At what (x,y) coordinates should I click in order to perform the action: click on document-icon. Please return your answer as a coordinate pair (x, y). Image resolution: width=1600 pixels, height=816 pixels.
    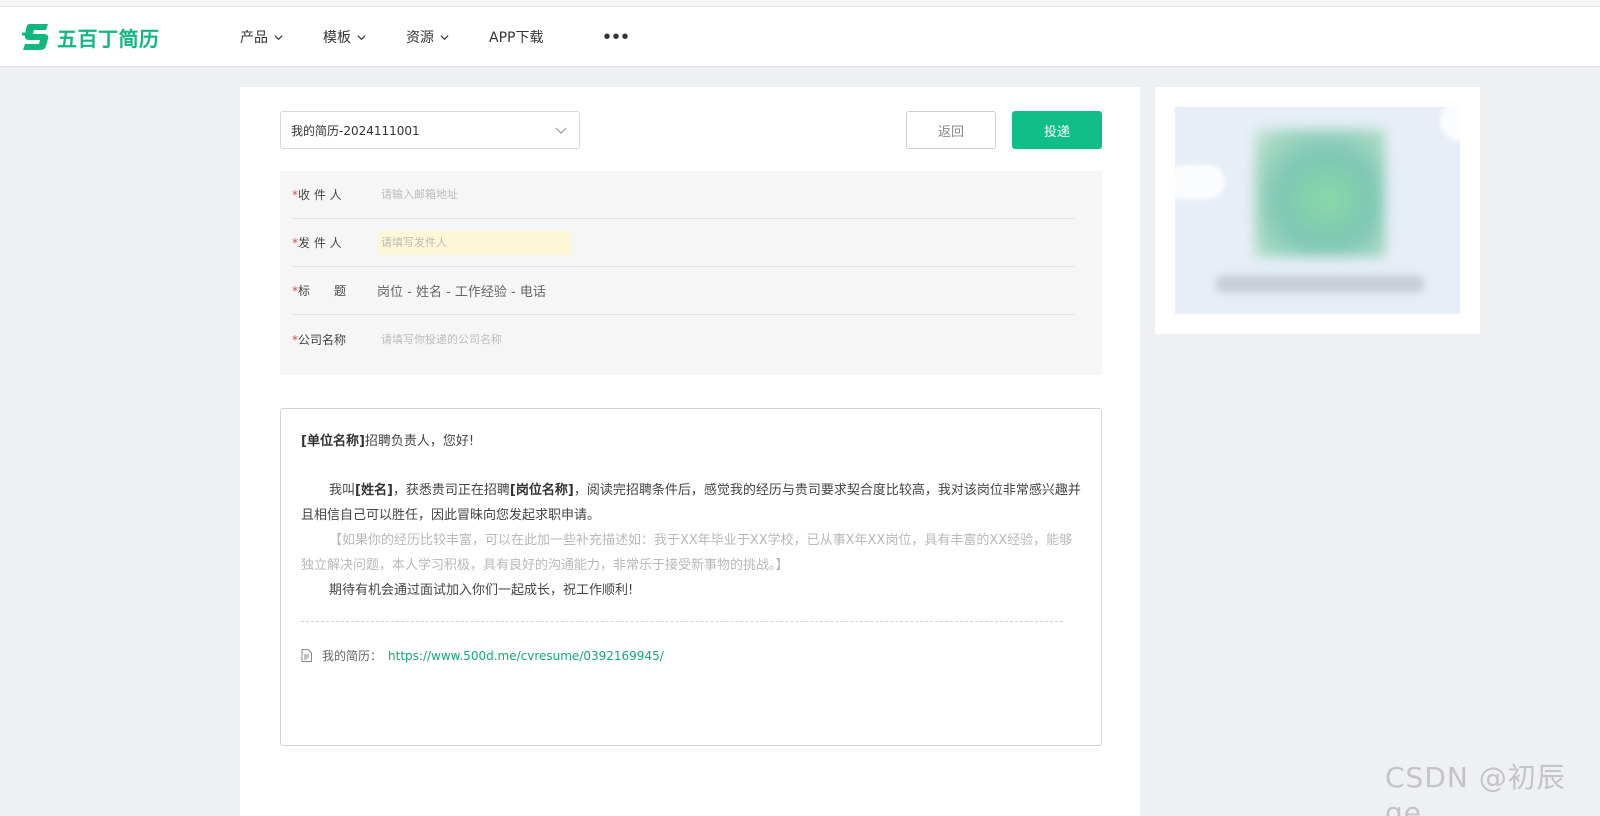
    Looking at the image, I should click on (306, 655).